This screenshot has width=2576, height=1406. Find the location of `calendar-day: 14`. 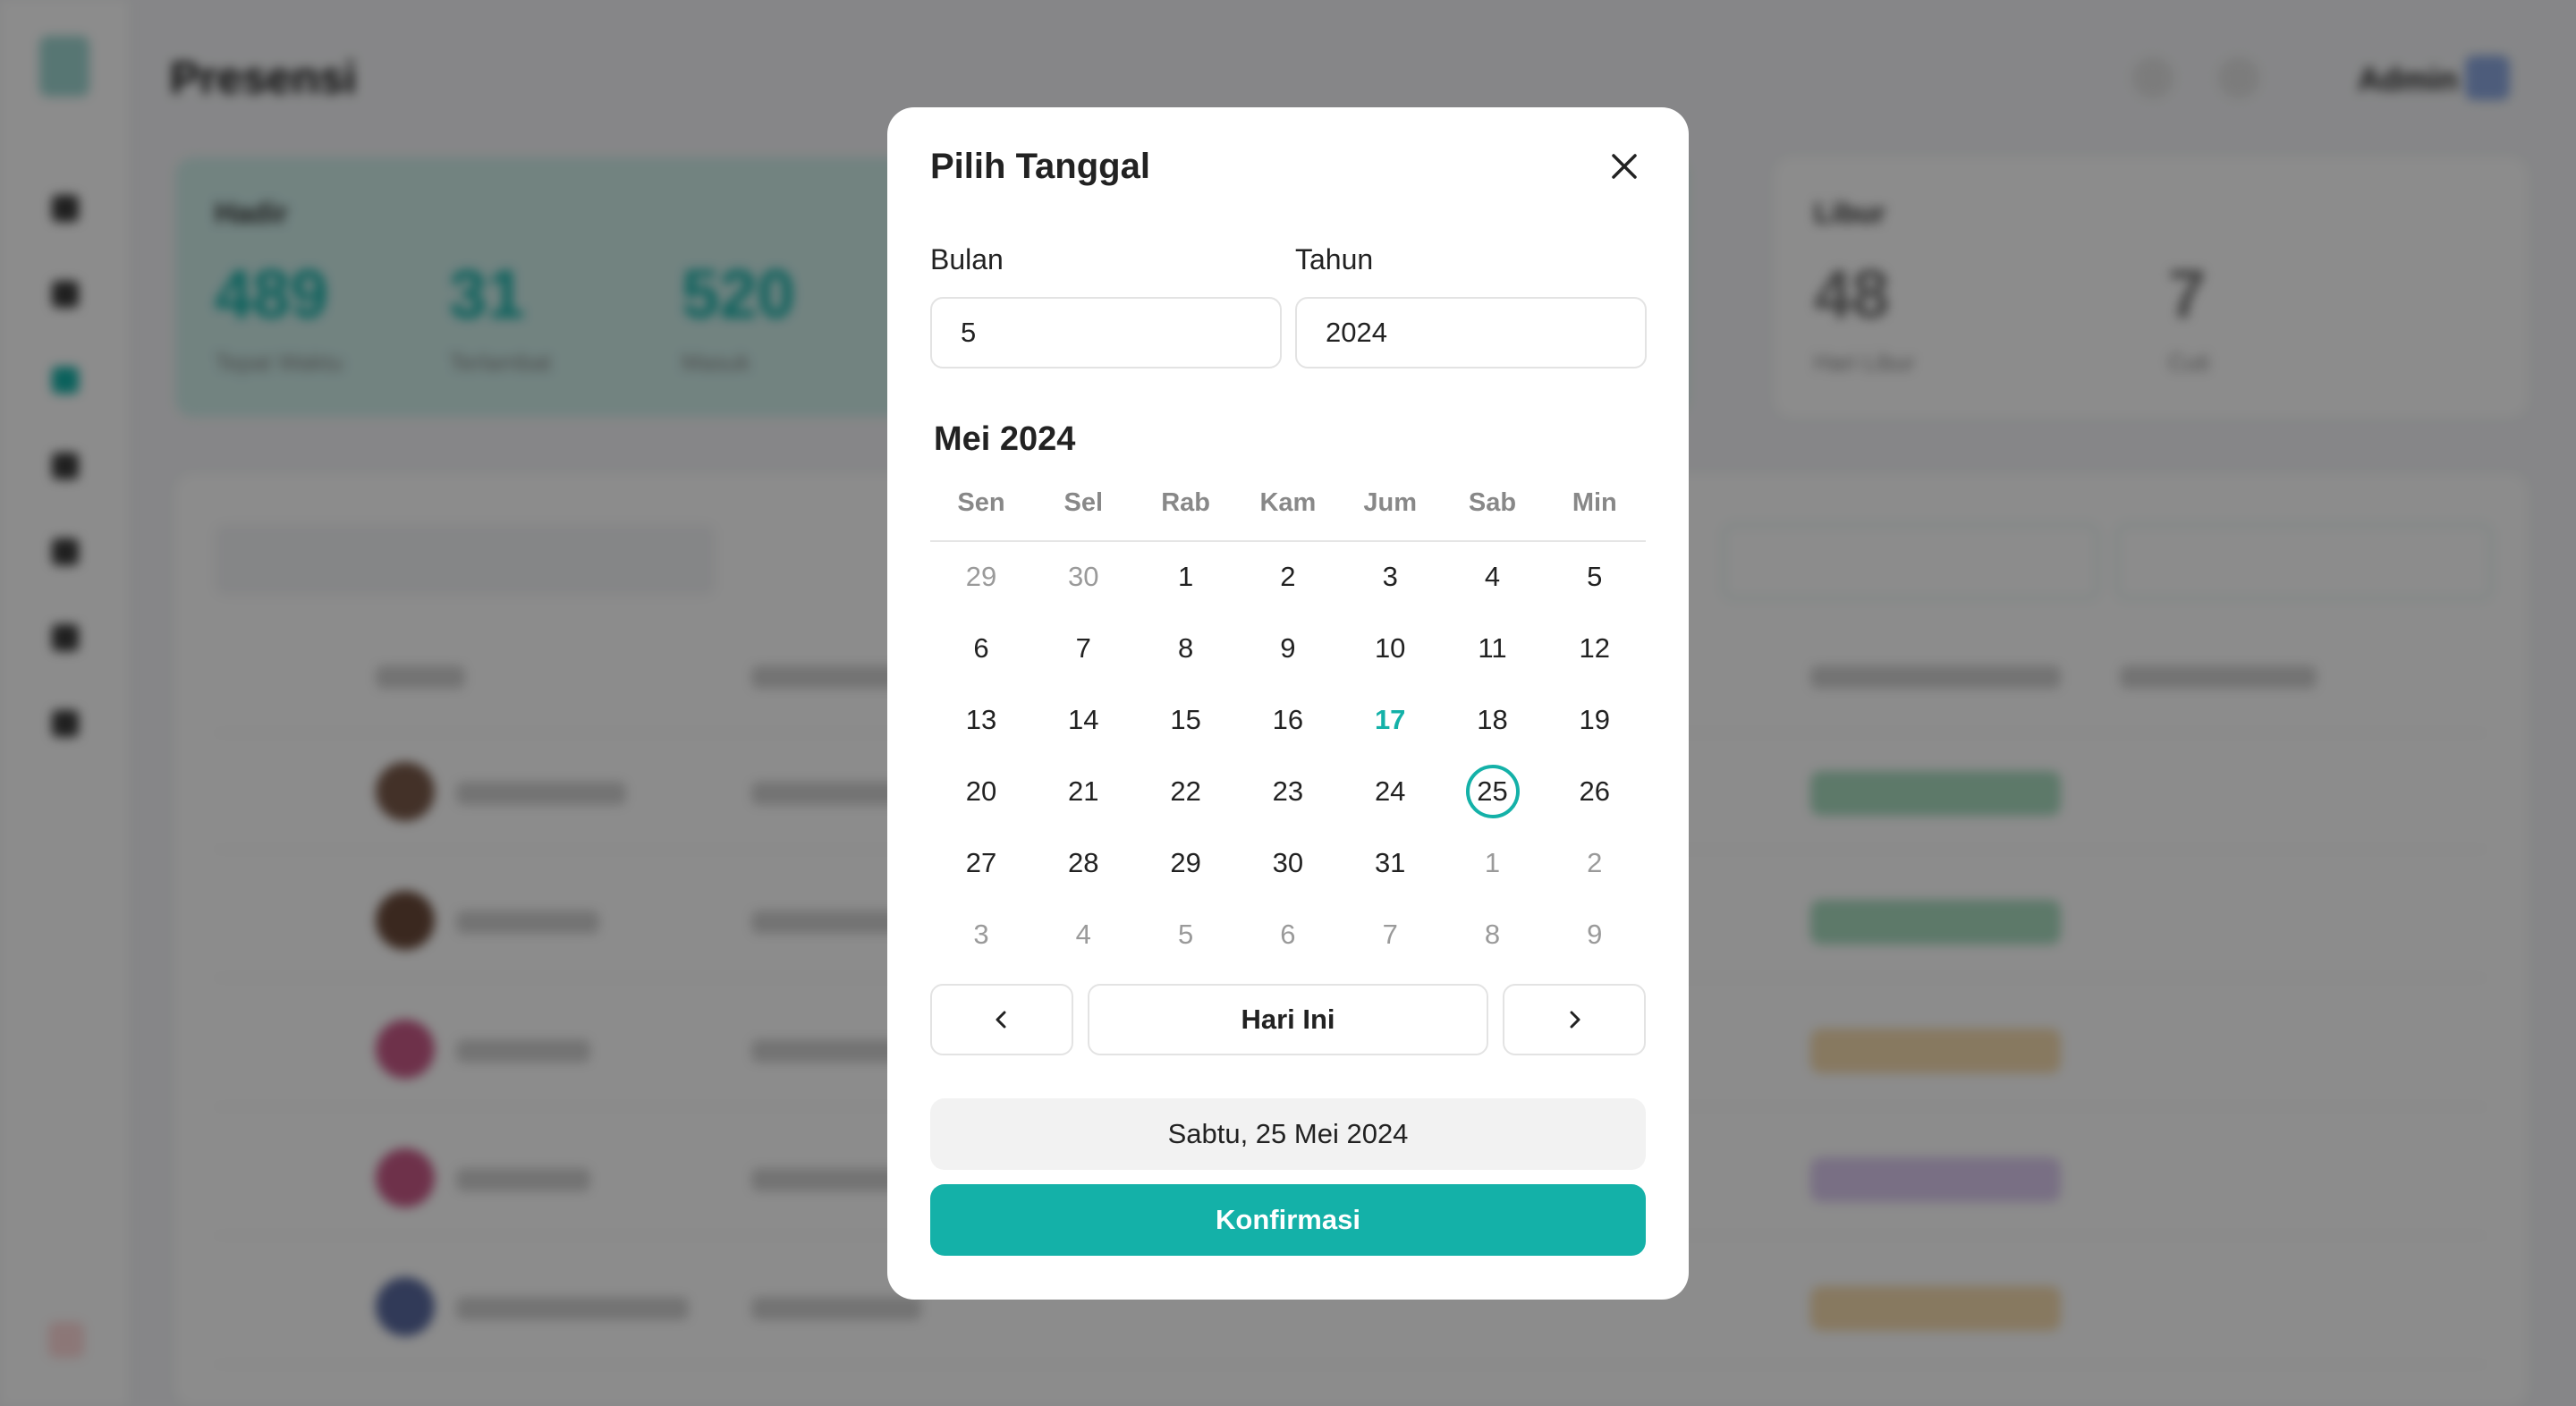

calendar-day: 14 is located at coordinates (1083, 720).